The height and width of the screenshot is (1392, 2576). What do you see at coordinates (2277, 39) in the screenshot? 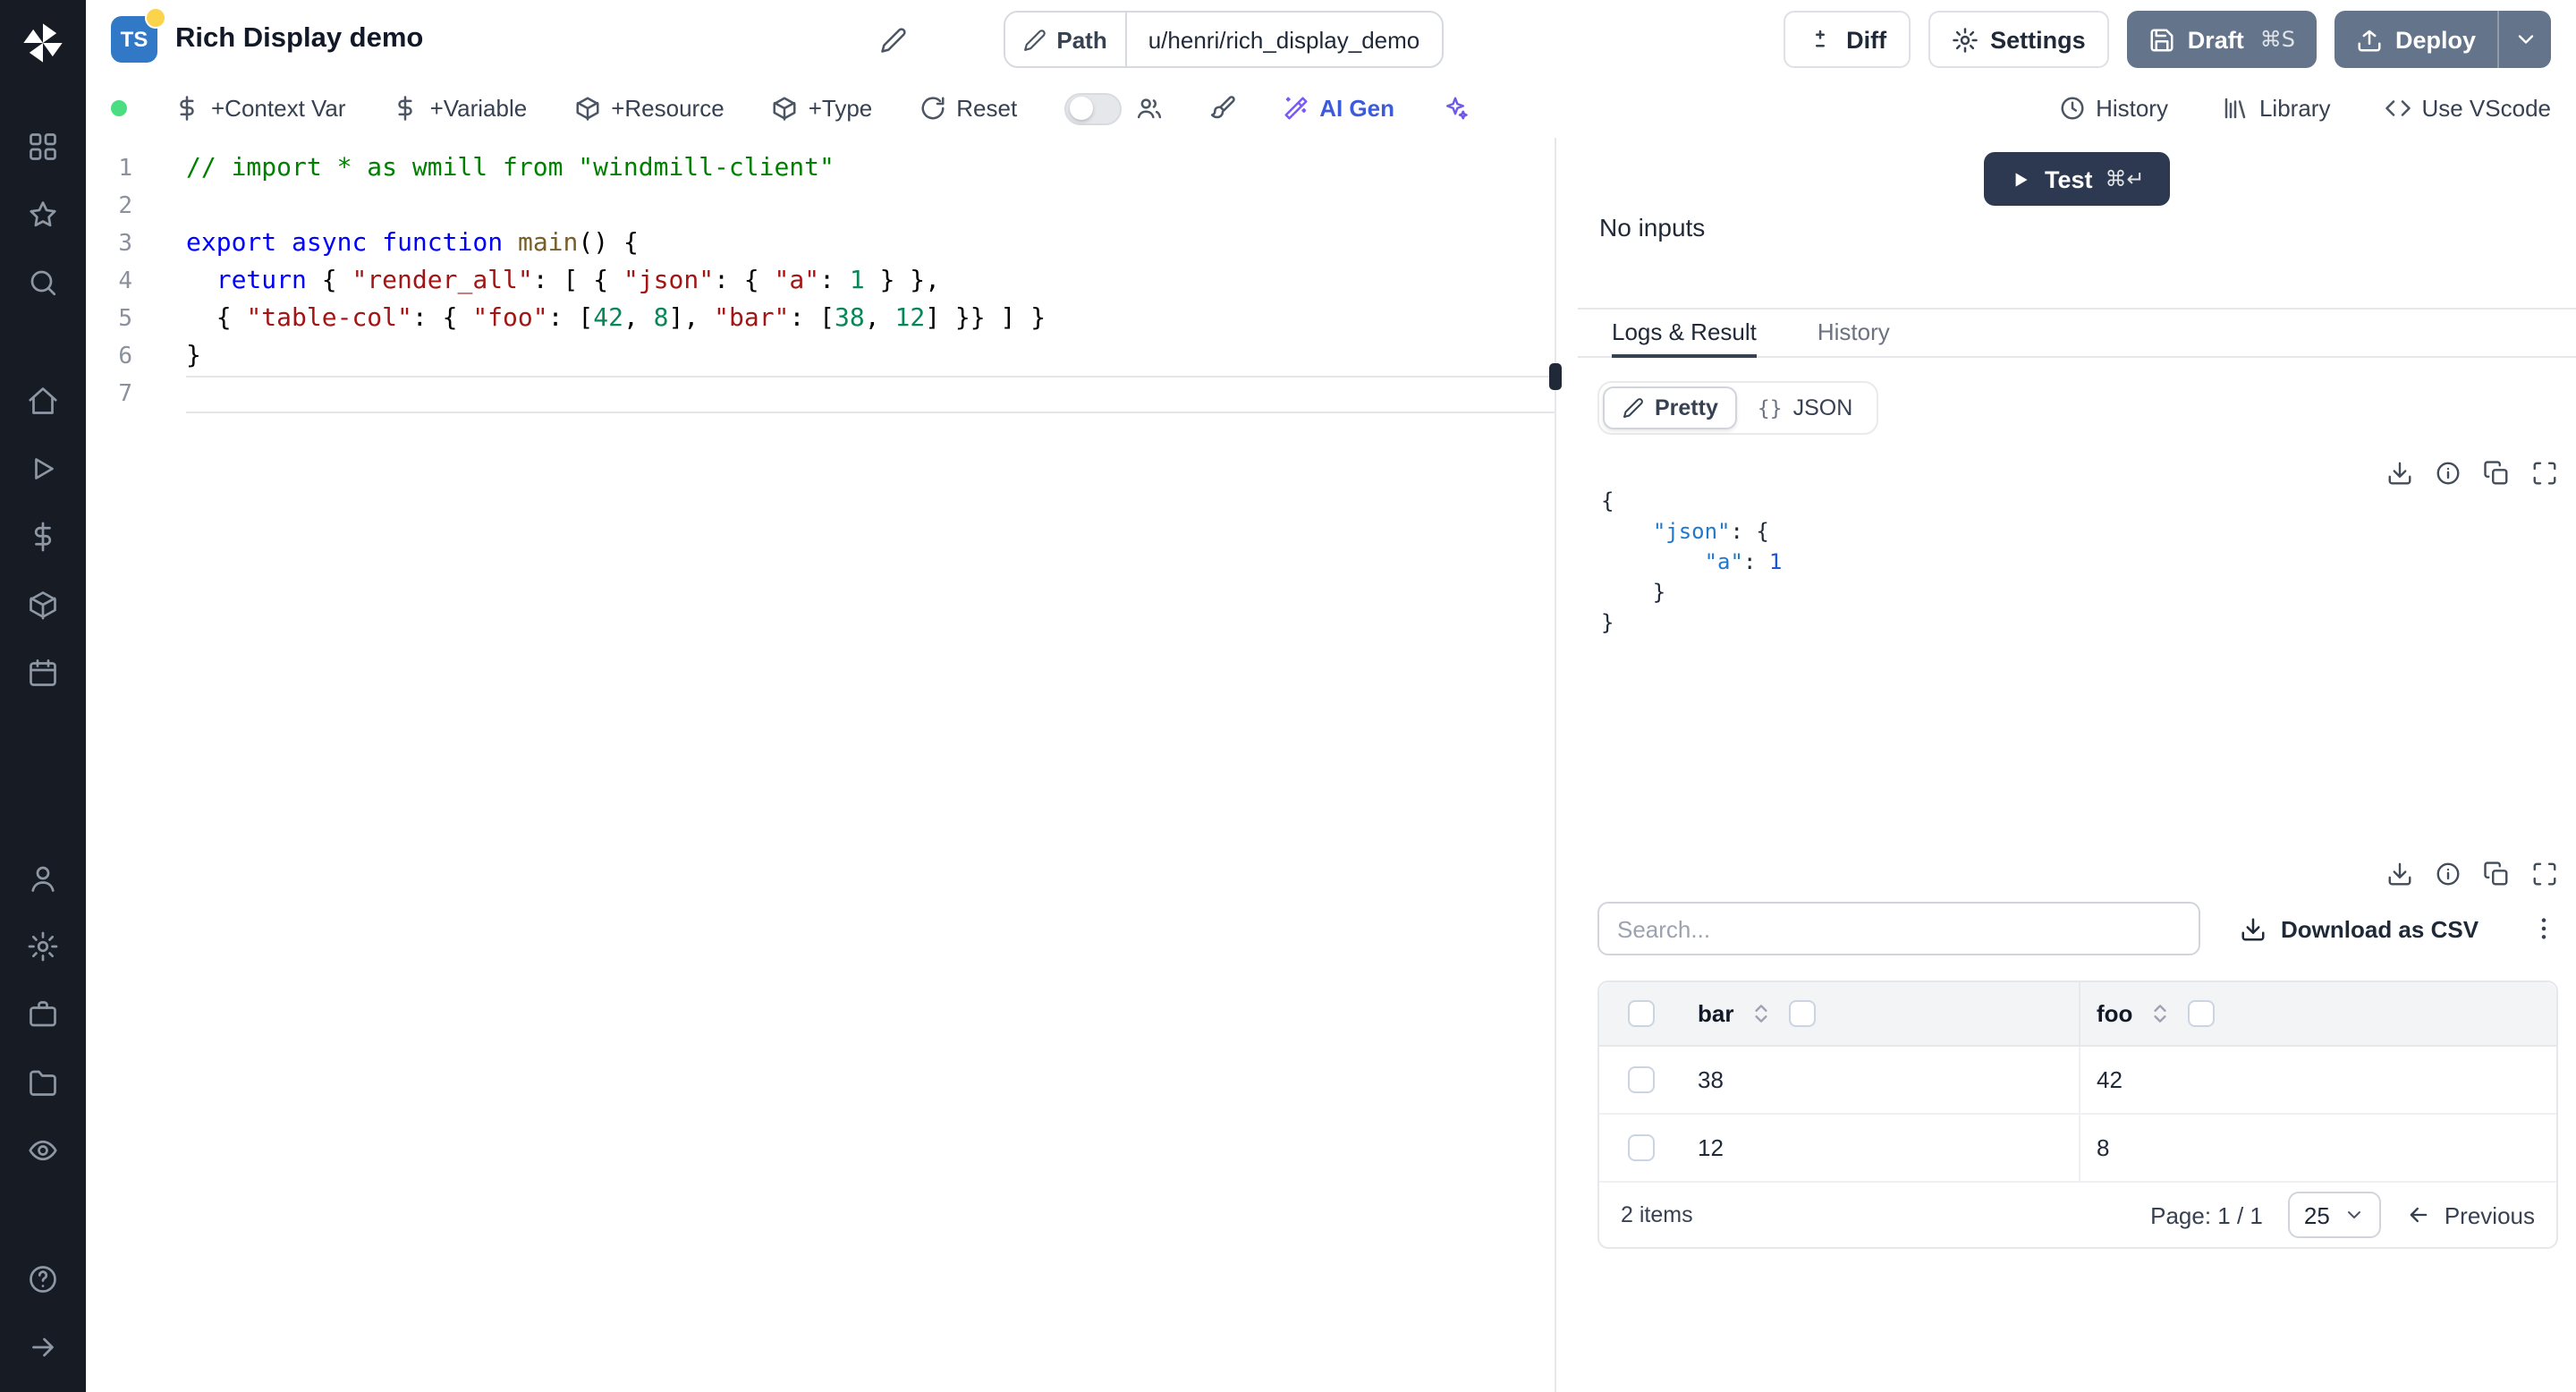
I see `draft-shortcut: ⌘S` at bounding box center [2277, 39].